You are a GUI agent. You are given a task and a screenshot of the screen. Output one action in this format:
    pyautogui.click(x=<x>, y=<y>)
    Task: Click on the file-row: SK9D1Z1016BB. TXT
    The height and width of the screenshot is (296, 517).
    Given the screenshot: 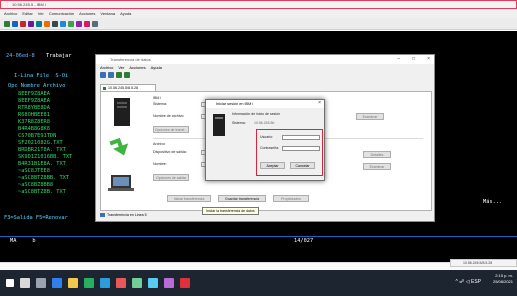 What is the action you would take?
    pyautogui.click(x=45, y=157)
    